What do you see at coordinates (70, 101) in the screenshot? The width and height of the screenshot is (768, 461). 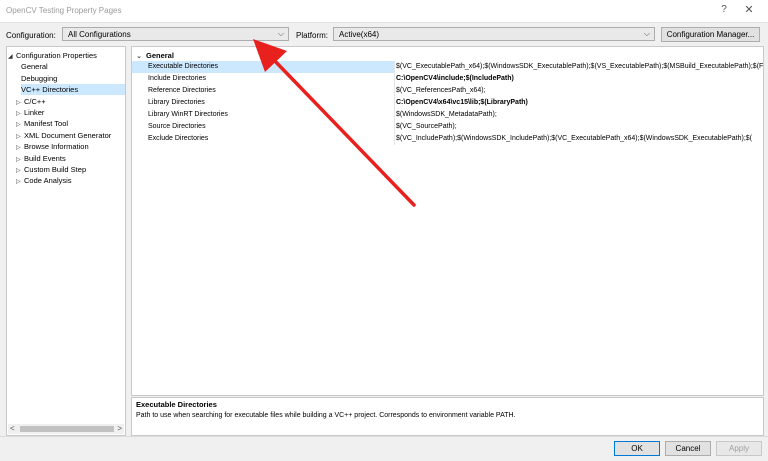 I see `tree-item: ▷ C/C++` at bounding box center [70, 101].